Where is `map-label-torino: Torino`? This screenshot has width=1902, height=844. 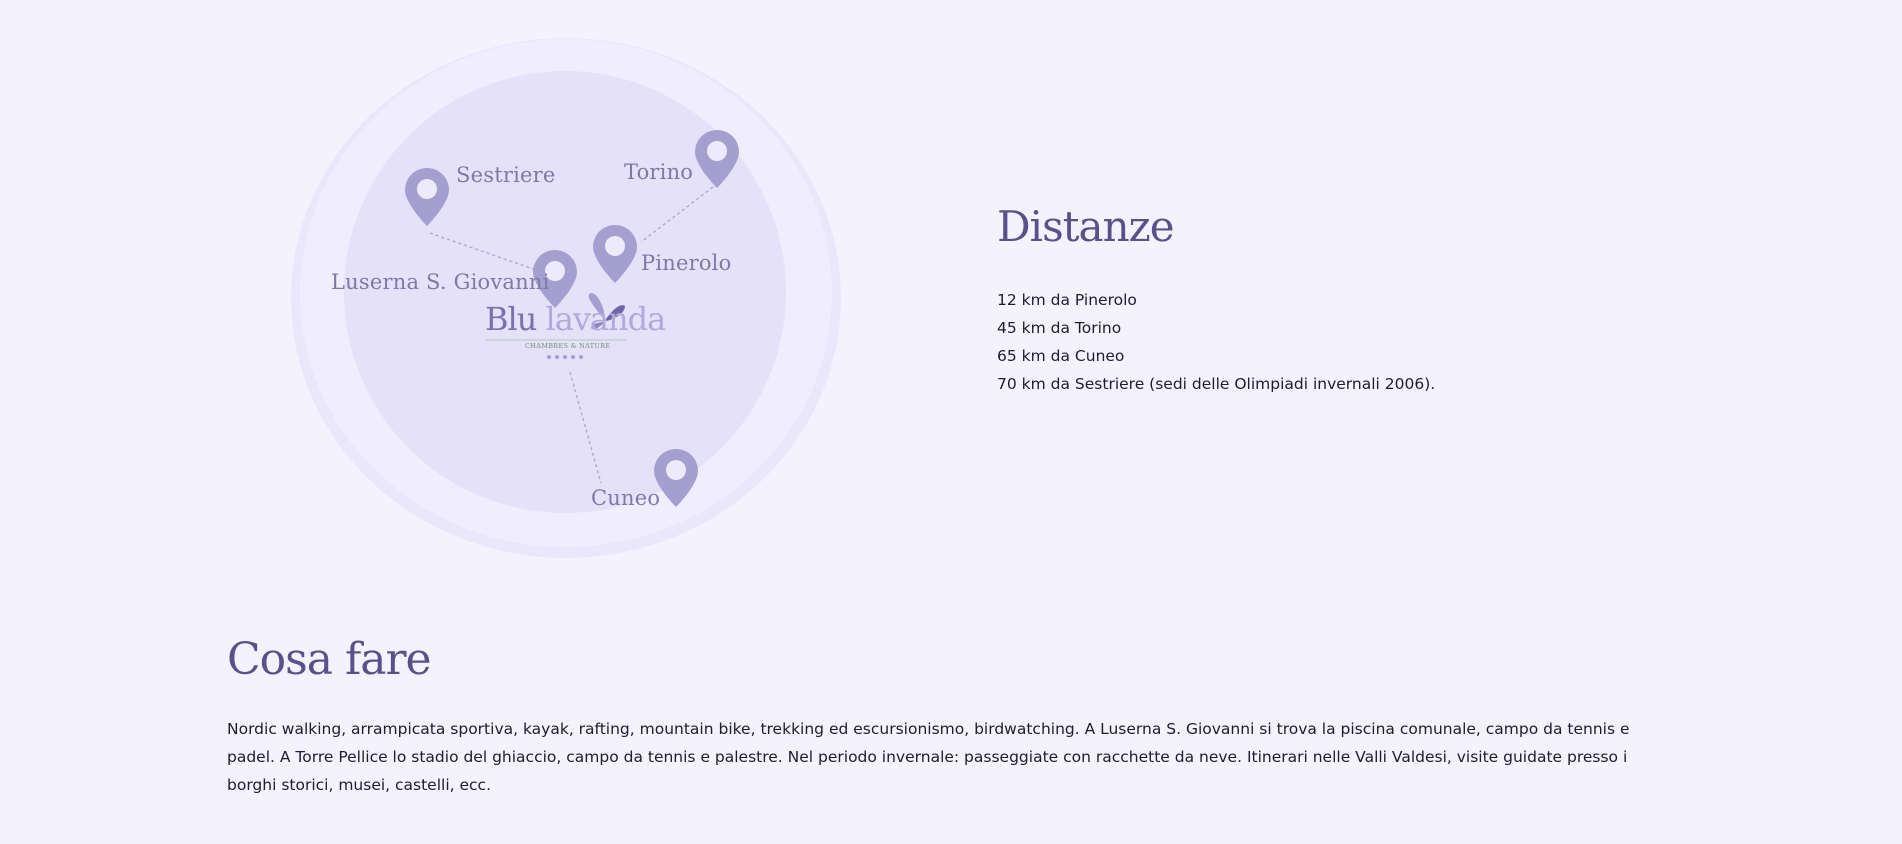 map-label-torino: Torino is located at coordinates (659, 172).